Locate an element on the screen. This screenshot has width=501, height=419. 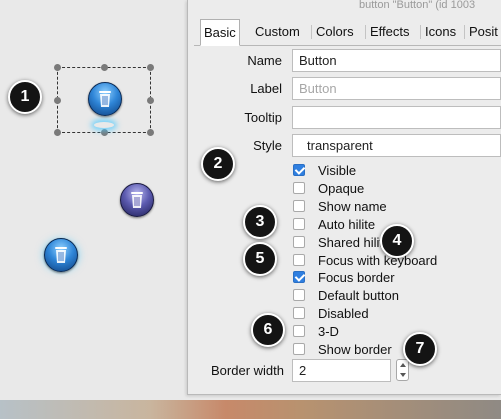
tab-strip: Basic Custom Colors Effects Icons Posit is located at coordinates (347, 30).